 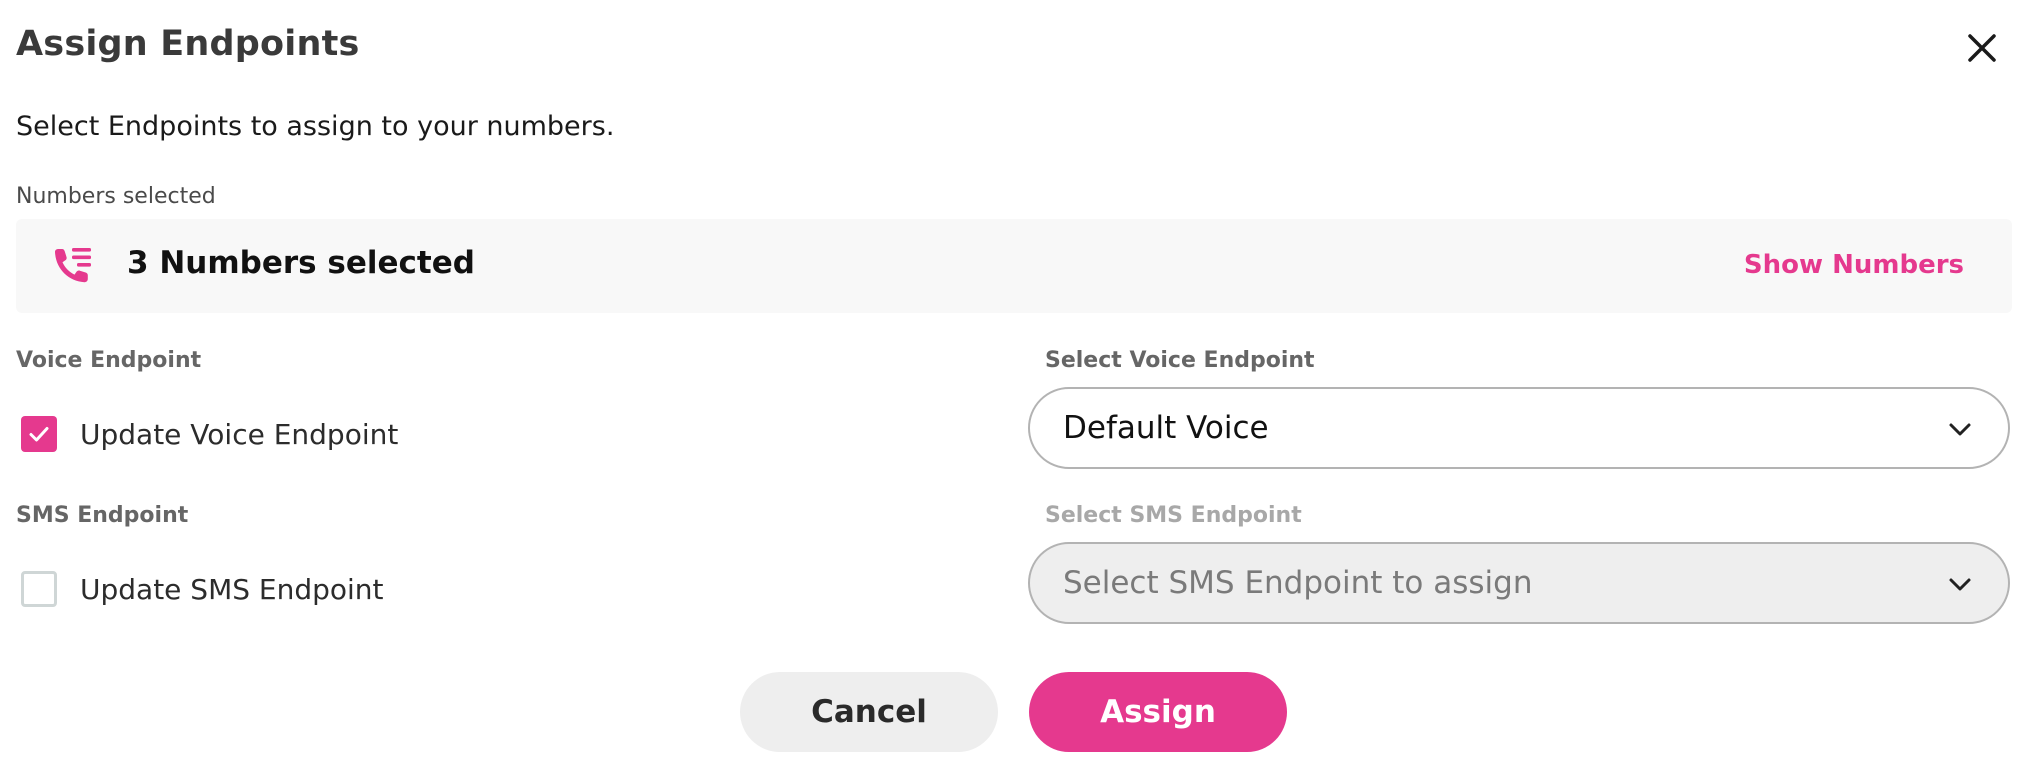 What do you see at coordinates (39, 589) in the screenshot?
I see `update-sms-endpoint-checkbox` at bounding box center [39, 589].